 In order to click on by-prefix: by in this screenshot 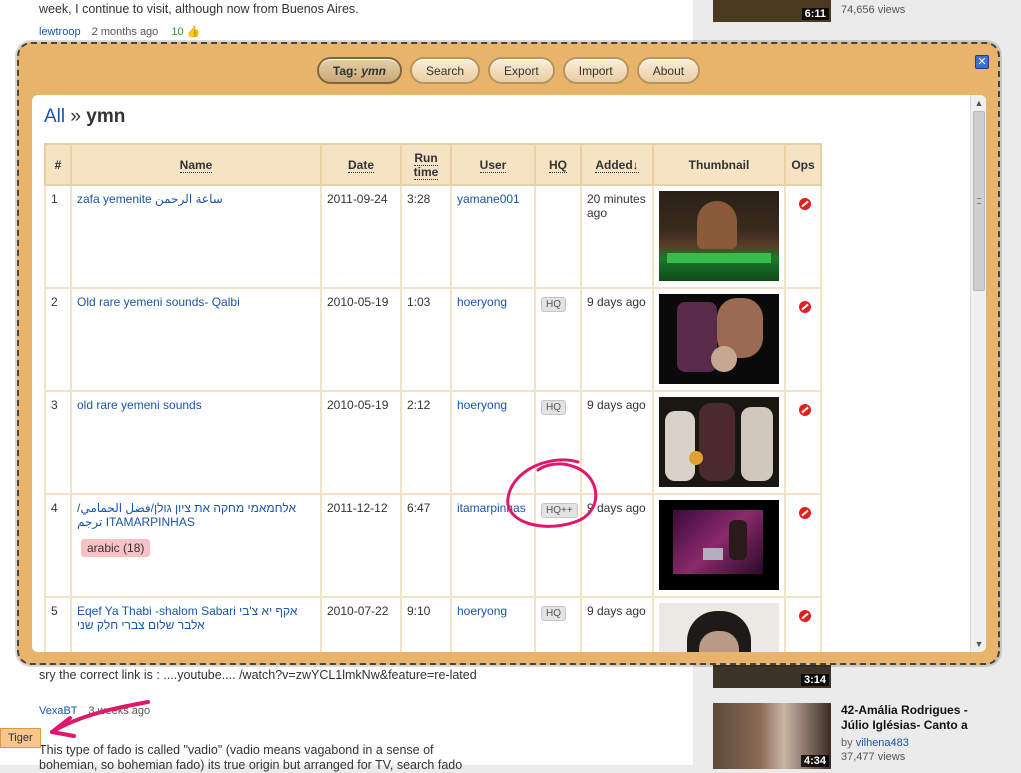, I will do `click(847, 743)`.